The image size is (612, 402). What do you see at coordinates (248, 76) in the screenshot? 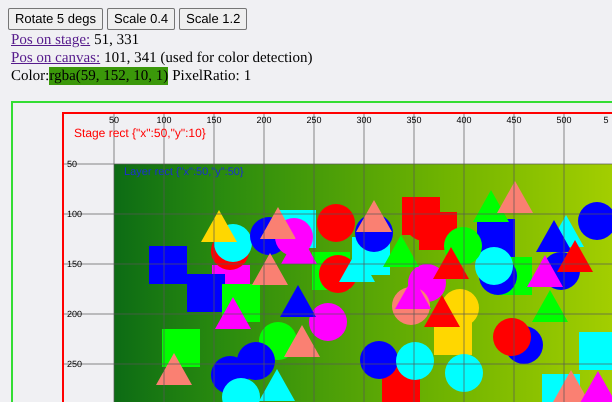
I see `pixel-ratio-value: 1` at bounding box center [248, 76].